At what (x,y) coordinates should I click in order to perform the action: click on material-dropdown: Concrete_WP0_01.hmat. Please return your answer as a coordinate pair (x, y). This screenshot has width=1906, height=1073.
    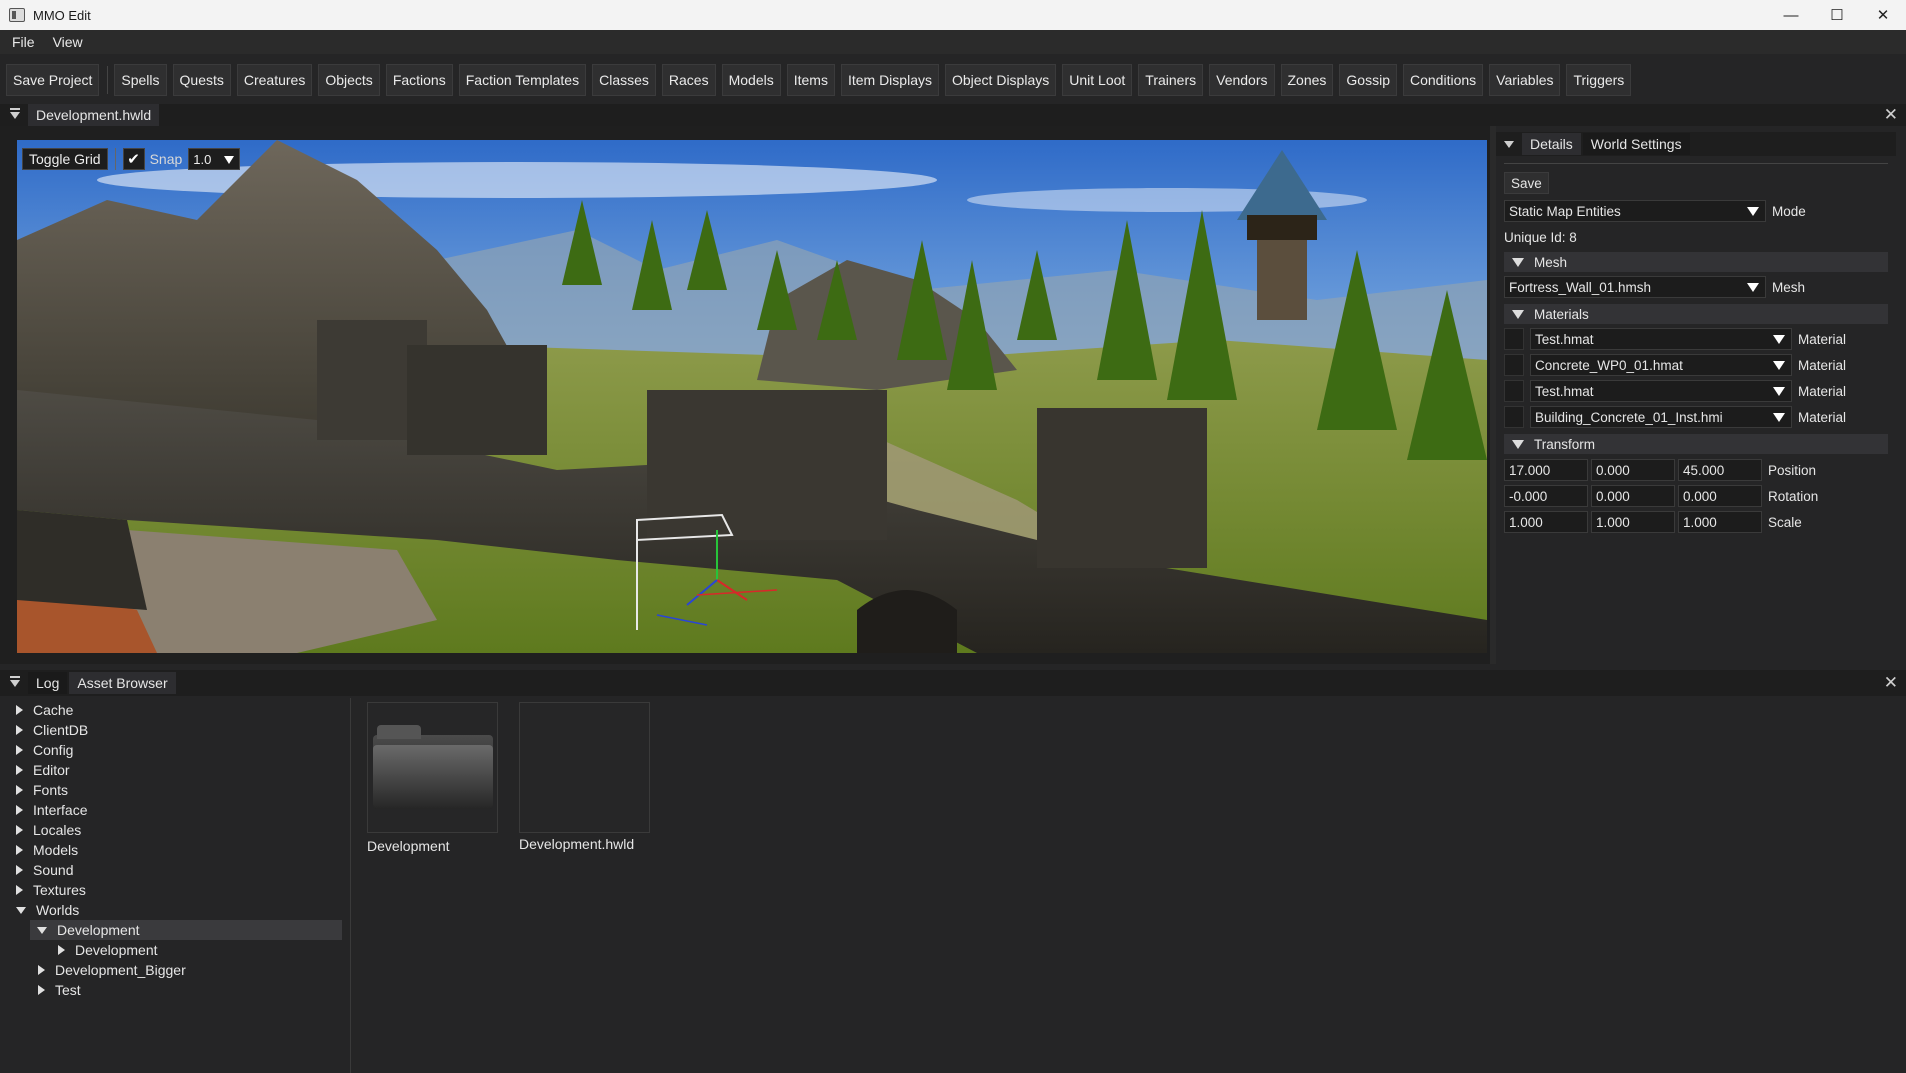
    Looking at the image, I should click on (1661, 365).